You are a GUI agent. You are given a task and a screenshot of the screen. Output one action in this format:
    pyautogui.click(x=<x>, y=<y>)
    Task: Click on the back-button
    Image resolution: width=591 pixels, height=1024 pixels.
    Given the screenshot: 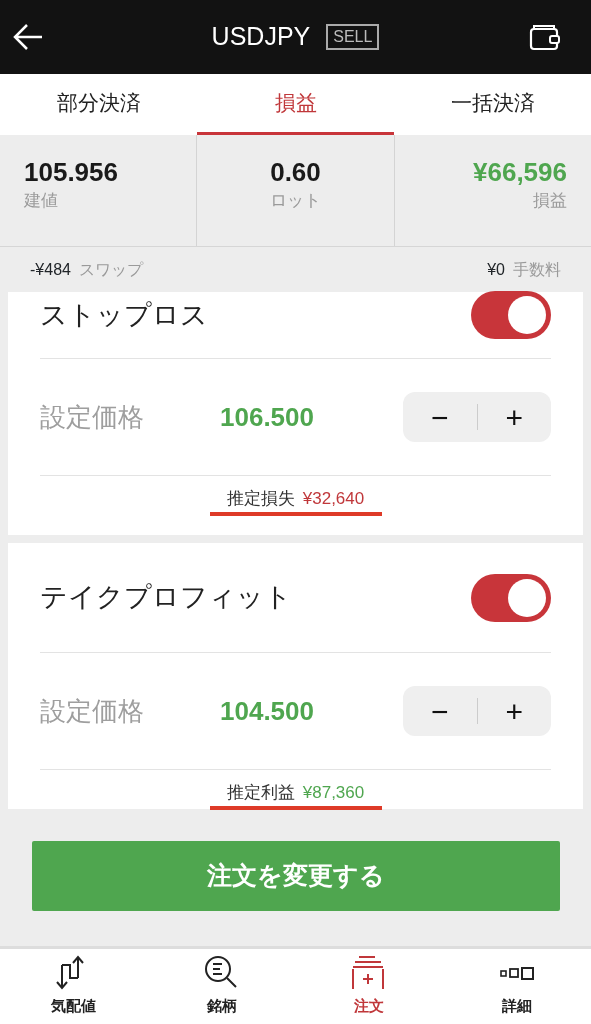 What is the action you would take?
    pyautogui.click(x=28, y=37)
    